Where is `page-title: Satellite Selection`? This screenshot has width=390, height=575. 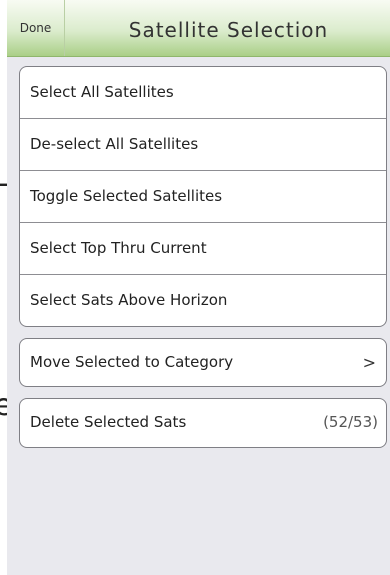
page-title: Satellite Selection is located at coordinates (228, 30).